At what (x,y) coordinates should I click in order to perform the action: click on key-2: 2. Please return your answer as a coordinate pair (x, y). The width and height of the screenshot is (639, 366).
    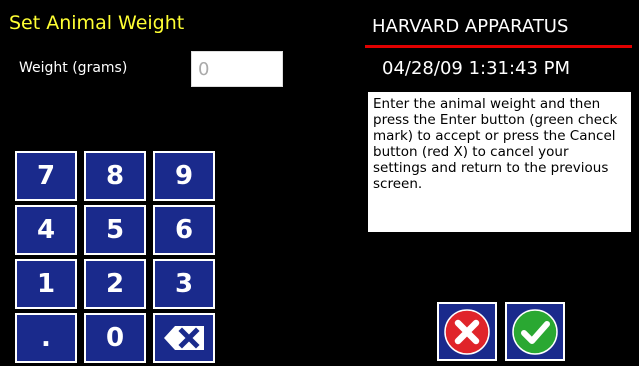
    Looking at the image, I should click on (115, 284).